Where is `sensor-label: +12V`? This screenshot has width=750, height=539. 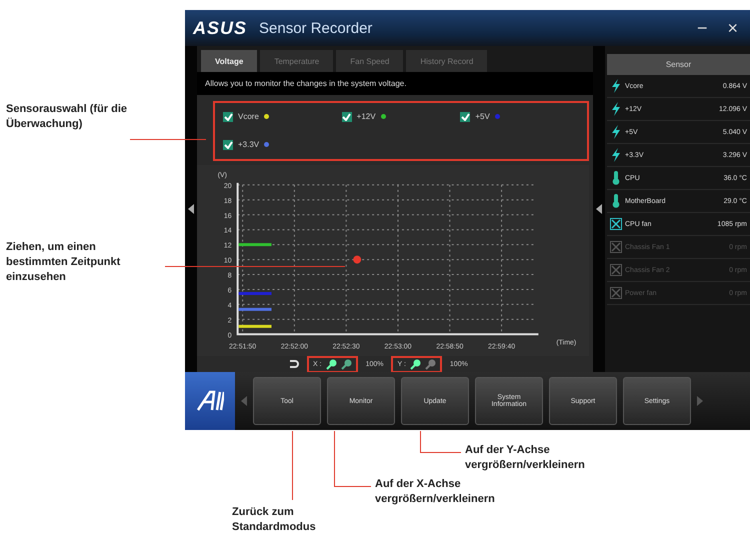
sensor-label: +12V is located at coordinates (366, 117).